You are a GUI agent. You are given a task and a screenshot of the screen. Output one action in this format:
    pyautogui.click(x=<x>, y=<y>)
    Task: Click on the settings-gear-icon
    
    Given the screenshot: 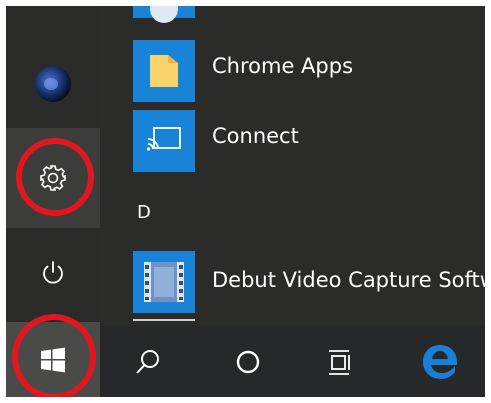 What is the action you would take?
    pyautogui.click(x=53, y=178)
    